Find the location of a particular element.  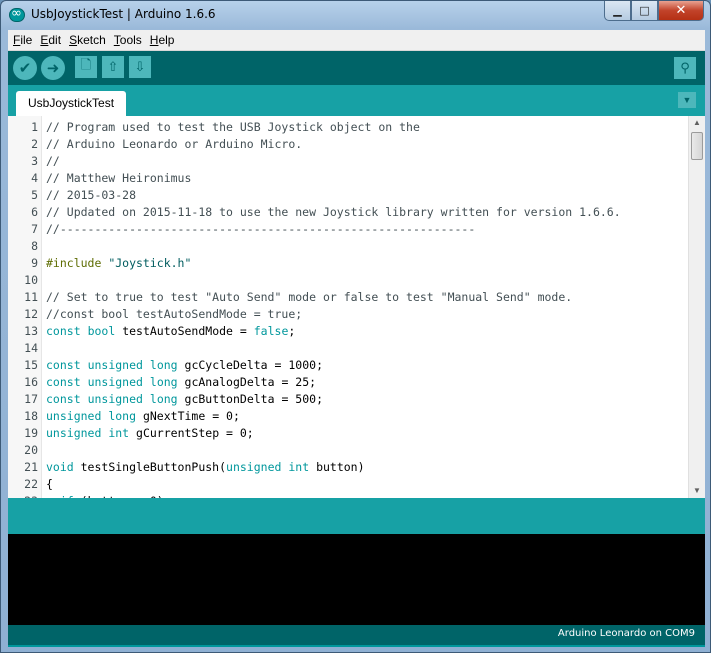

tab-usbjoysticktest: UsbJoystickTest is located at coordinates (71, 103).